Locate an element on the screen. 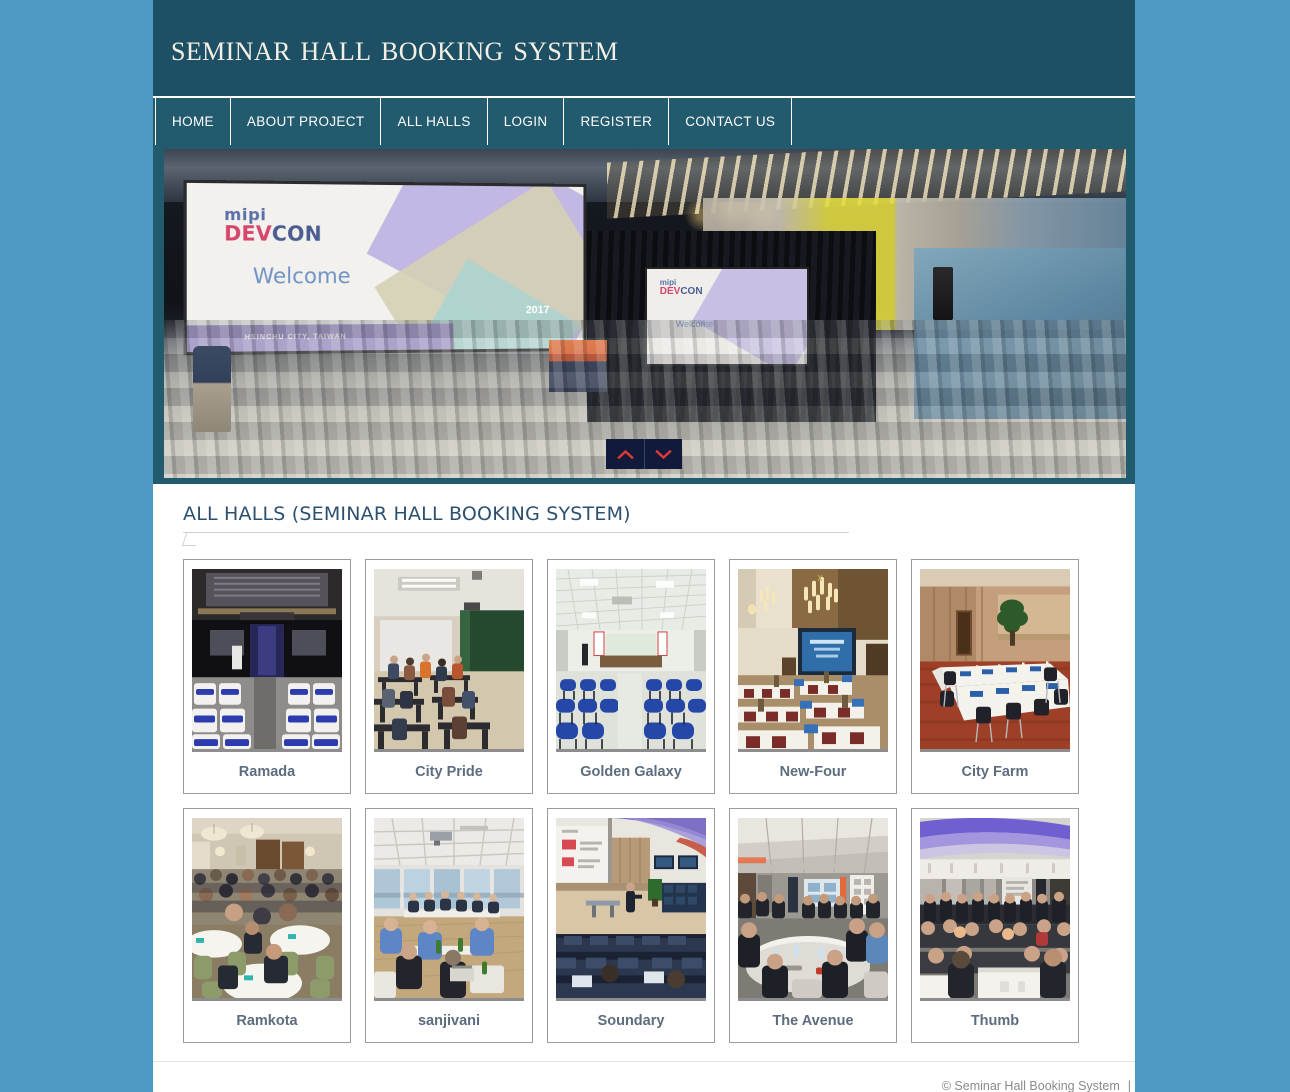  hero-loudspeaker is located at coordinates (942, 294).